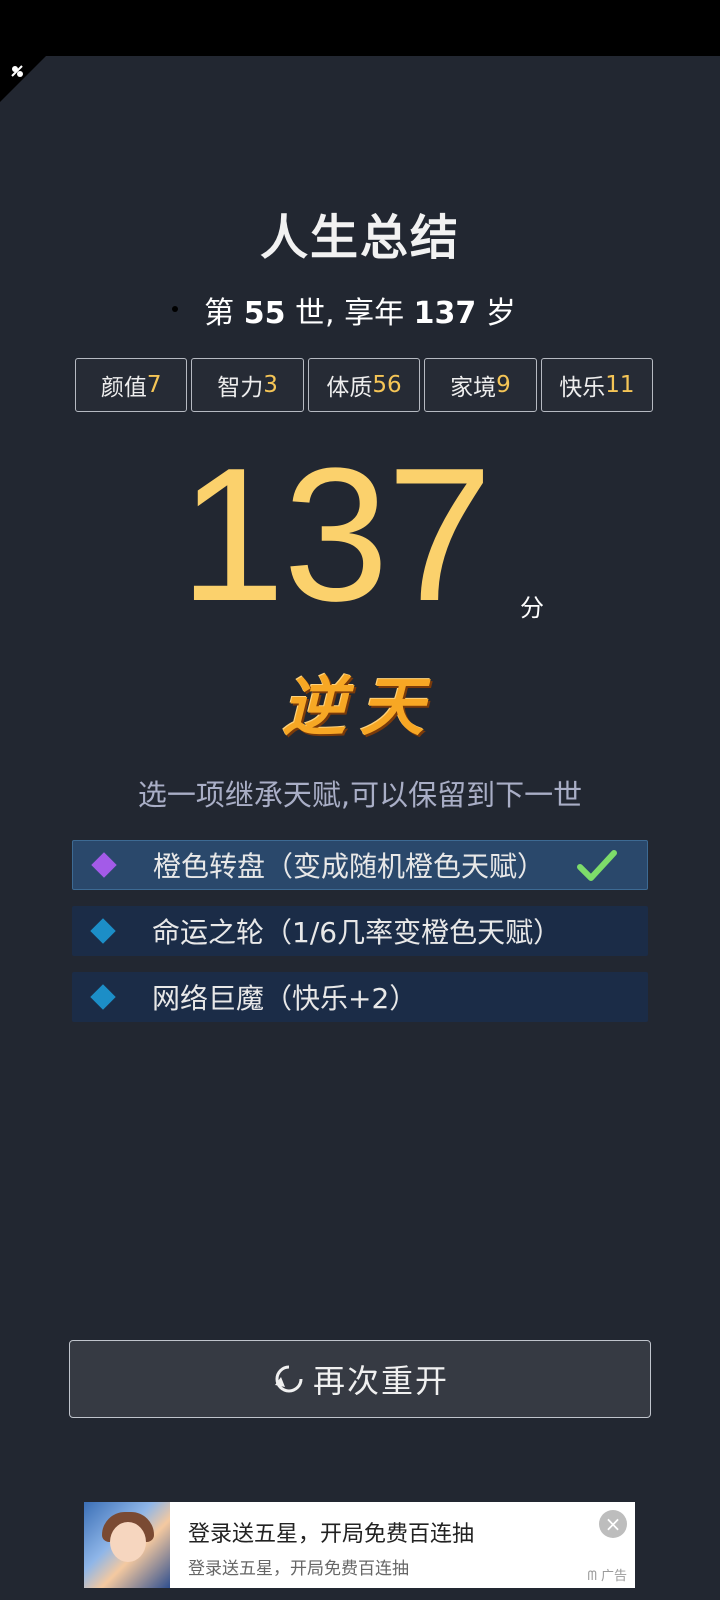 This screenshot has height=1600, width=720. What do you see at coordinates (123, 388) in the screenshot?
I see `stat-label: 颜值` at bounding box center [123, 388].